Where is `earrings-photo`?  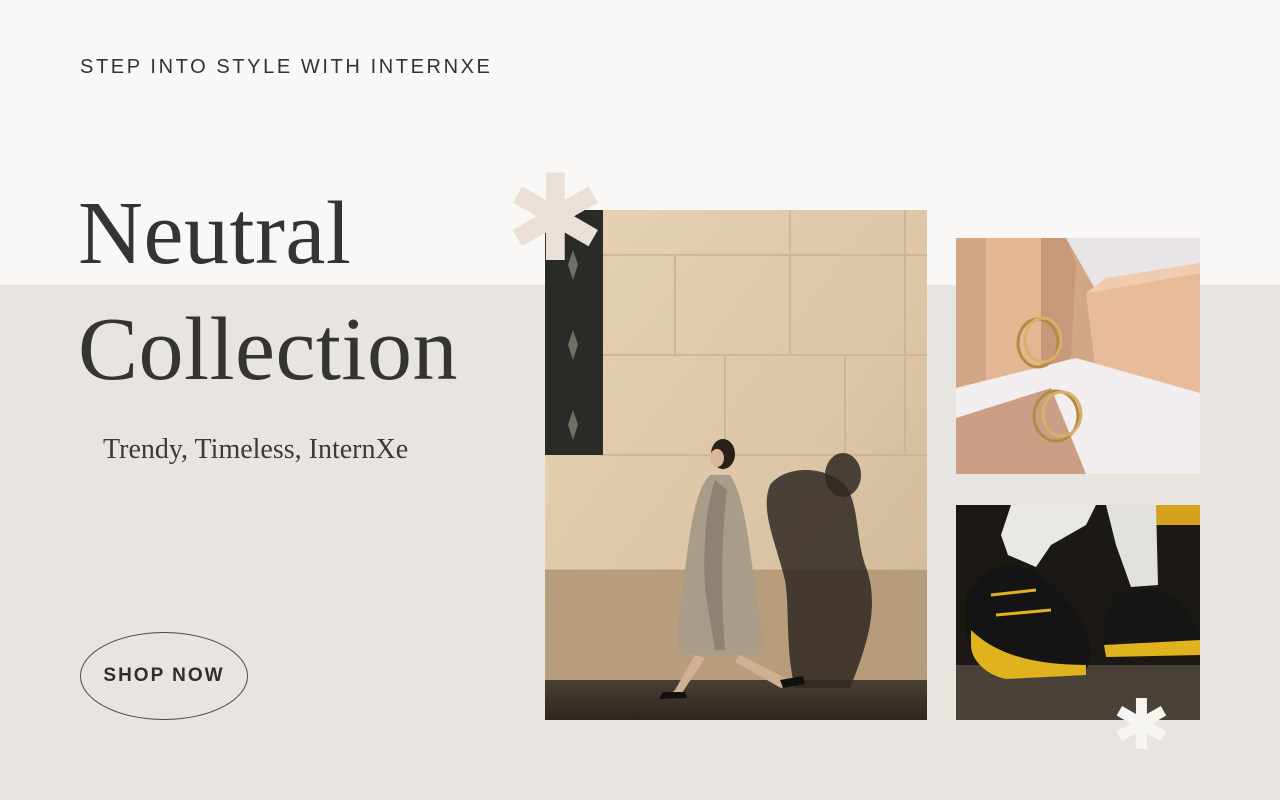 earrings-photo is located at coordinates (1078, 356).